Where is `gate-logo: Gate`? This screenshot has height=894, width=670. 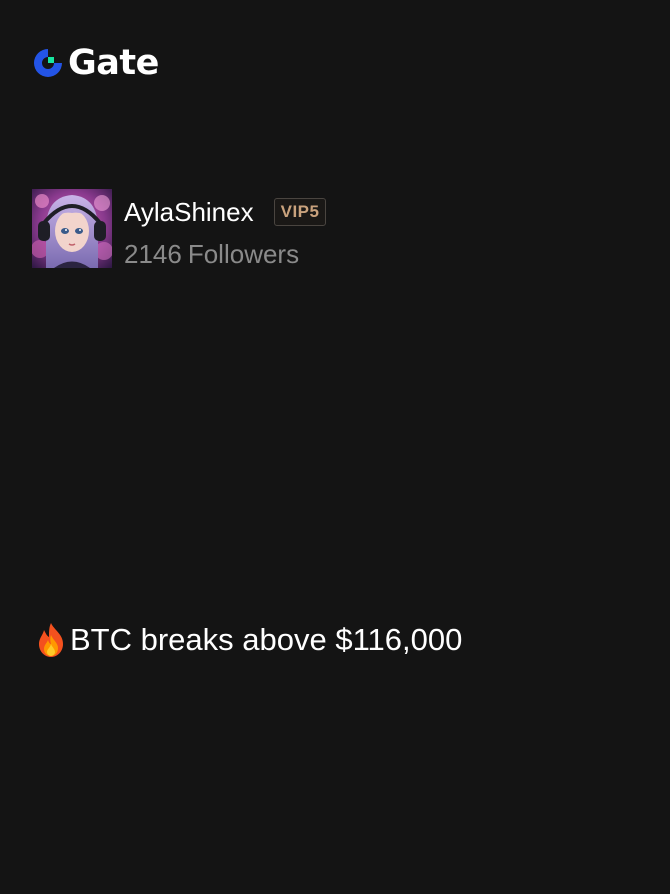
gate-logo: Gate is located at coordinates (95, 63).